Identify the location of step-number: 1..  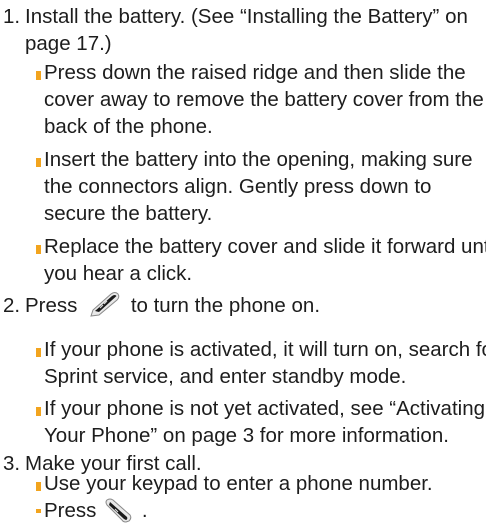
(12, 16).